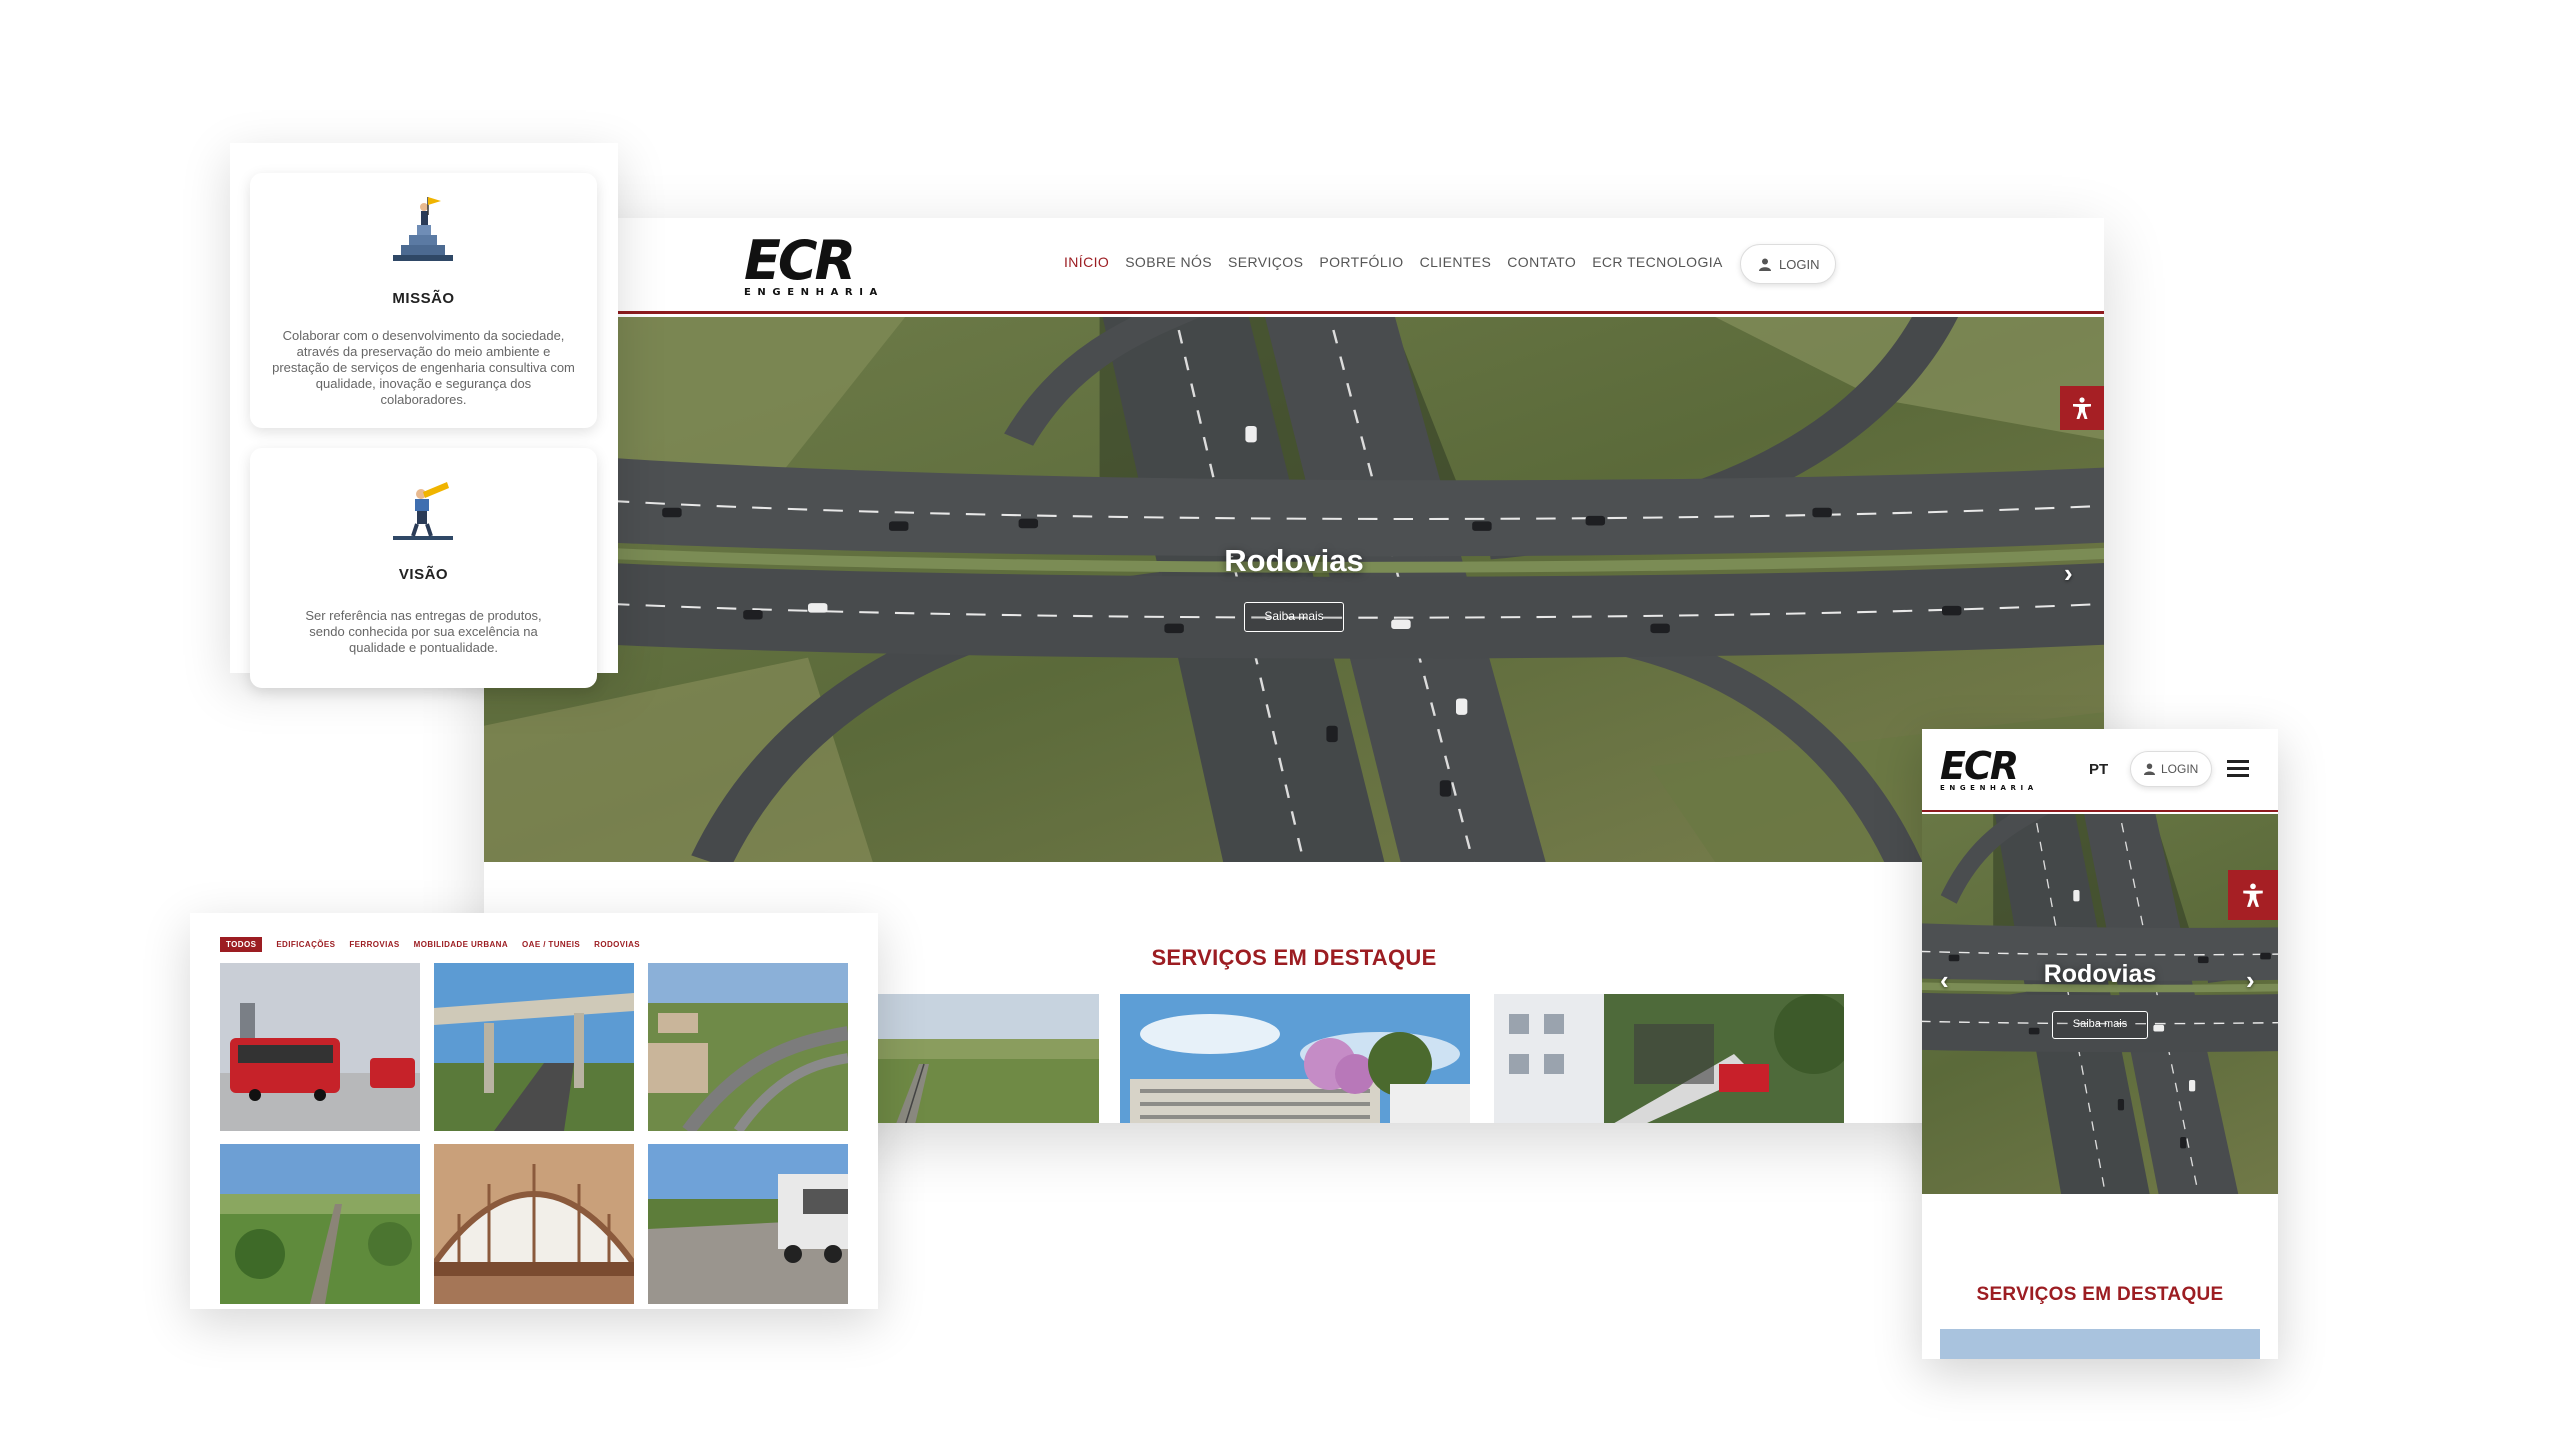 This screenshot has height=1440, width=2560. What do you see at coordinates (2238, 769) in the screenshot?
I see `hamburger-icon` at bounding box center [2238, 769].